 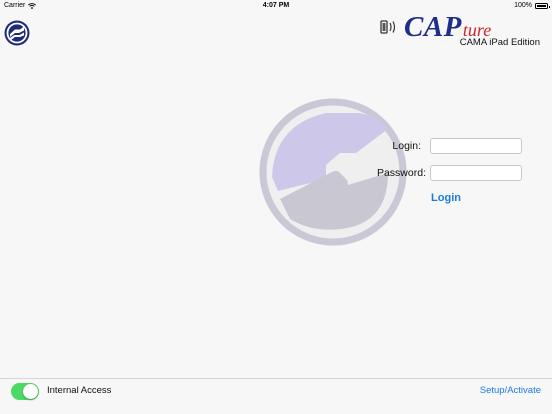 I want to click on internal-access-toggle, so click(x=25, y=391).